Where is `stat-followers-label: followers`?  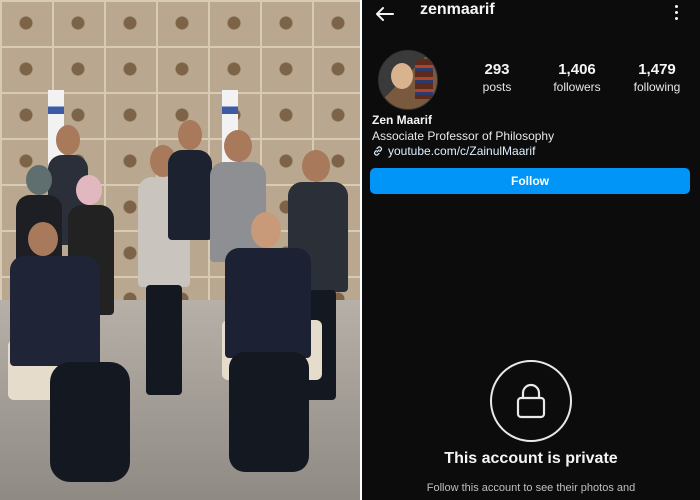
stat-followers-label: followers is located at coordinates (577, 87).